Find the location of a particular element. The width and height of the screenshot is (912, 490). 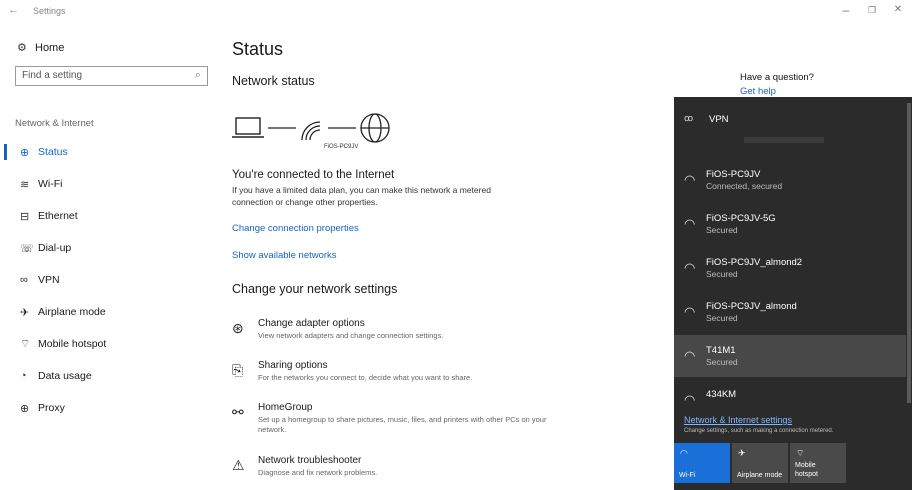

get-help-link: Get help is located at coordinates (758, 91).